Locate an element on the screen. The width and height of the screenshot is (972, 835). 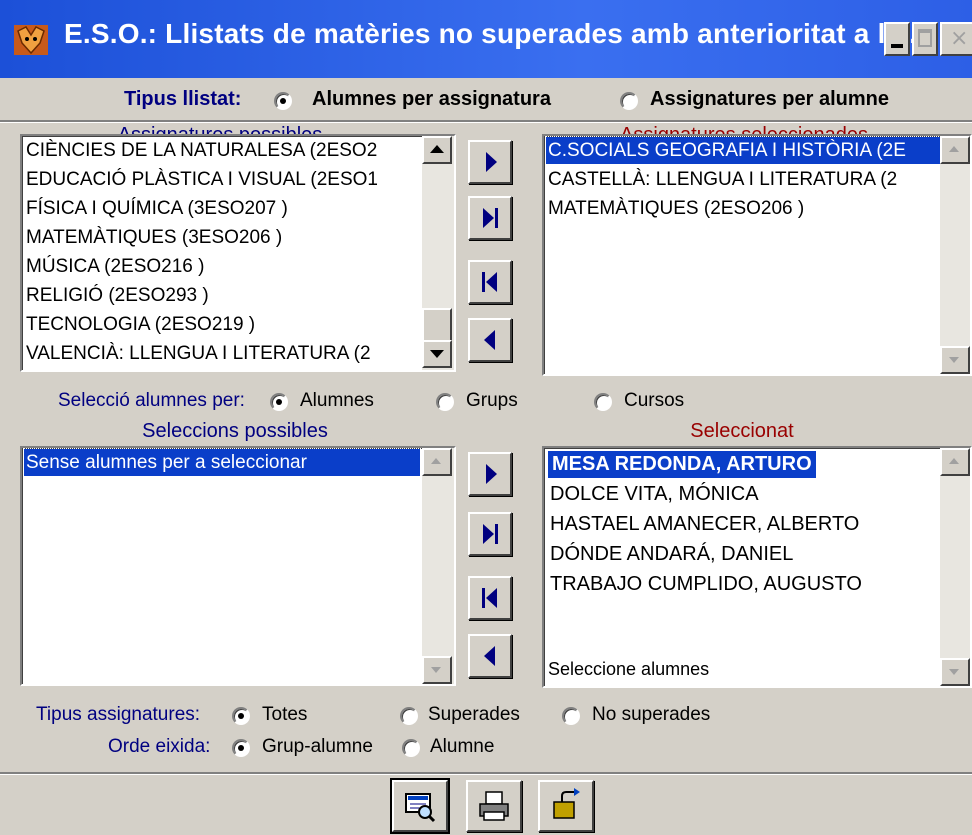
print-button is located at coordinates (494, 806).